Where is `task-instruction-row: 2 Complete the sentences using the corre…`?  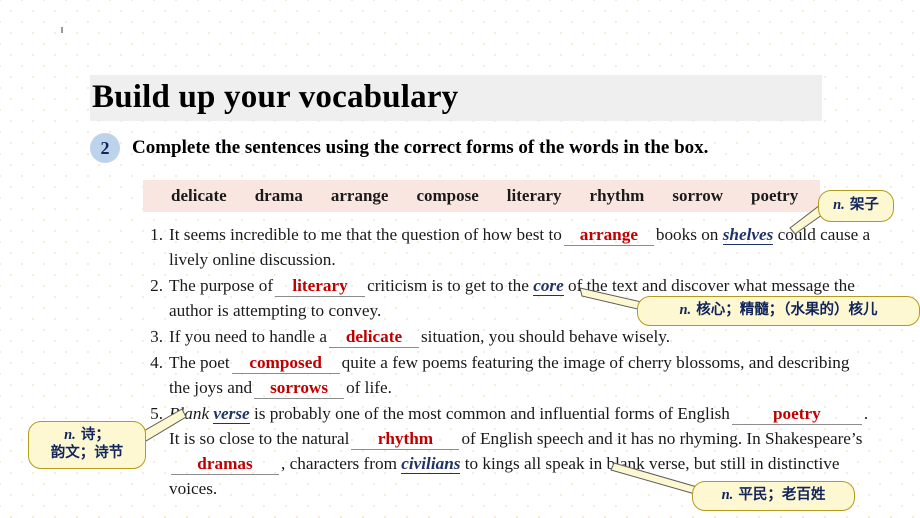 task-instruction-row: 2 Complete the sentences using the corre… is located at coordinates (399, 148).